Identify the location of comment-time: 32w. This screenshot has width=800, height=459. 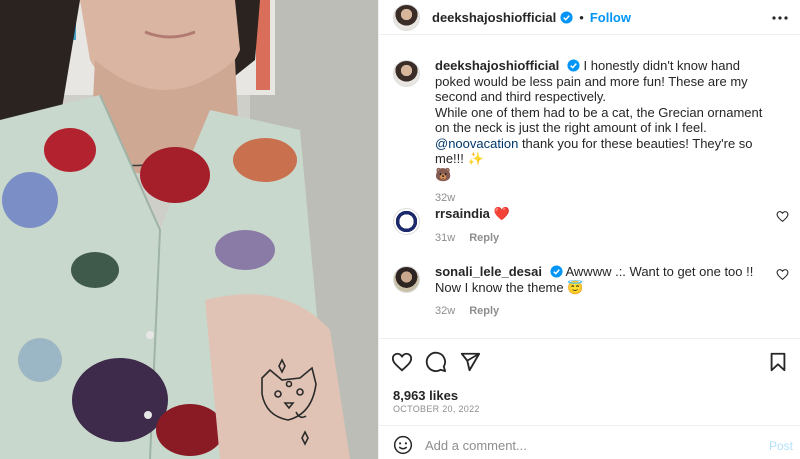
(445, 311).